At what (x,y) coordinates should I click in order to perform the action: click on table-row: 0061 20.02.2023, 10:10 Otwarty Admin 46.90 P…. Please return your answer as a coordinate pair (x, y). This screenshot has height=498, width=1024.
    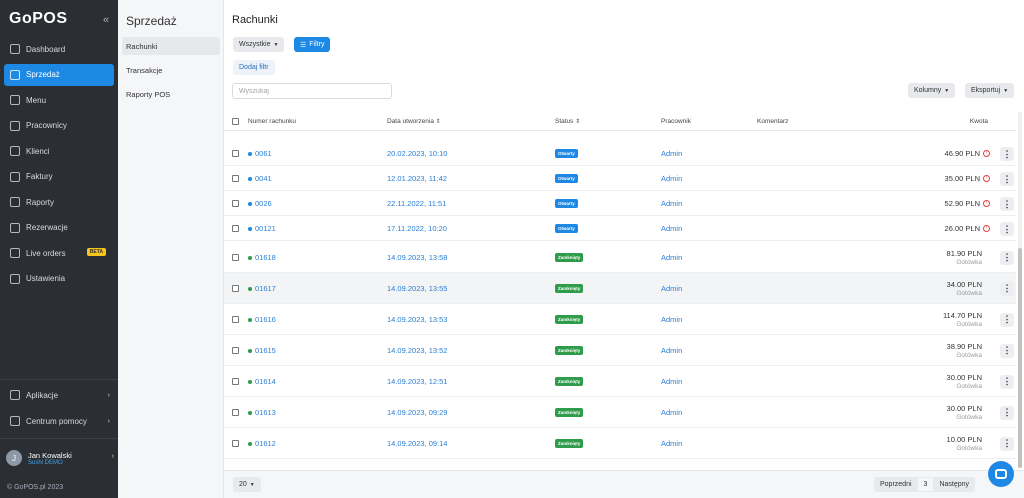
    Looking at the image, I should click on (620, 154).